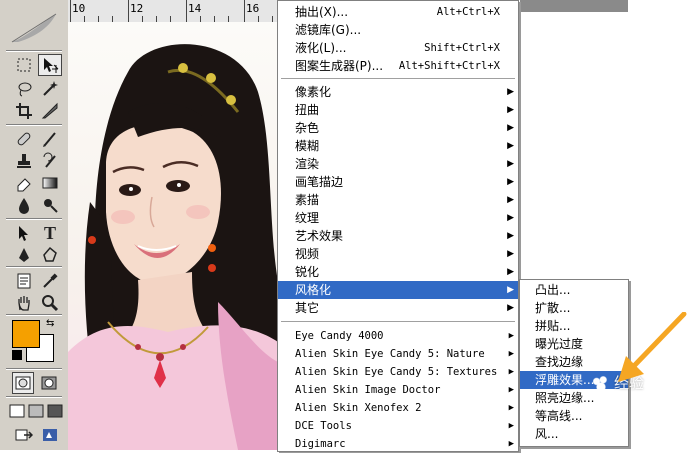  I want to click on menu-item-shortcut: Alt+Ctrl+X, so click(468, 12).